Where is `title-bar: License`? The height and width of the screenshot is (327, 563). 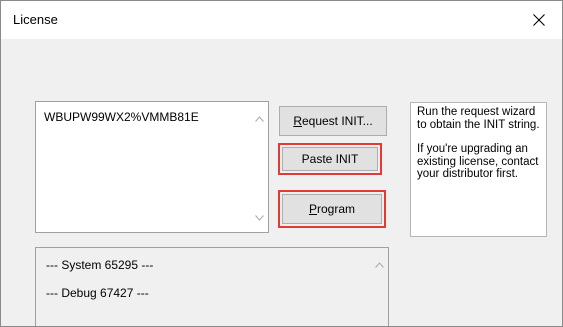
title-bar: License is located at coordinates (281, 20).